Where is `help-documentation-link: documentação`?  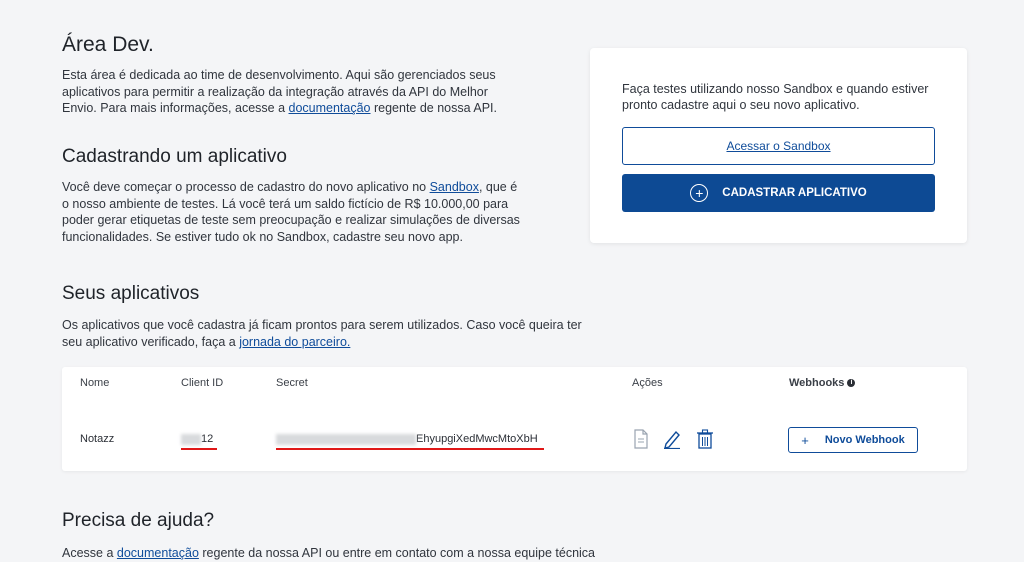 help-documentation-link: documentação is located at coordinates (158, 553).